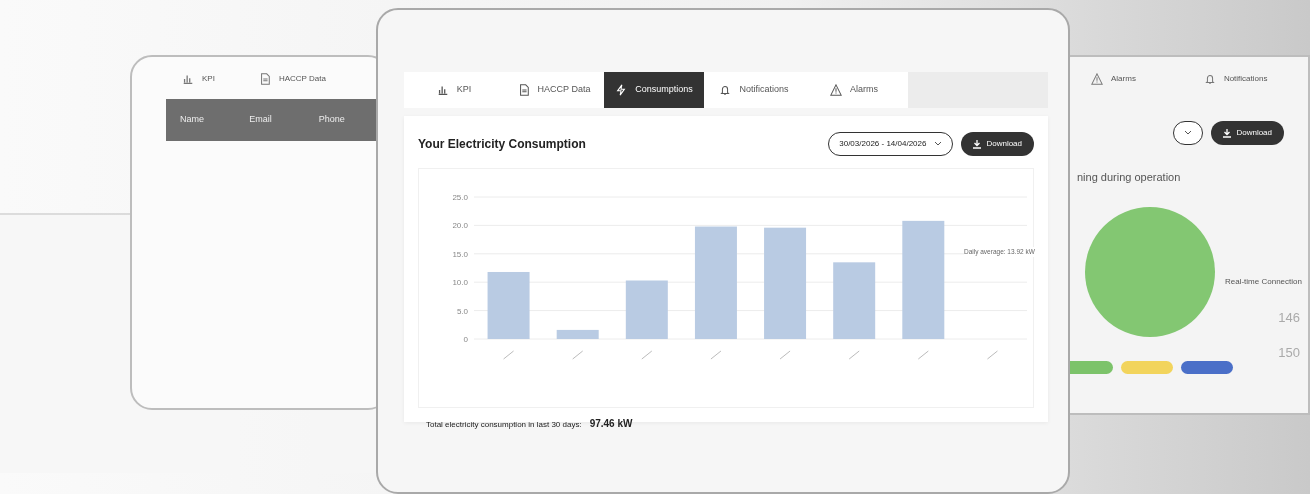 Image resolution: width=1310 pixels, height=494 pixels. Describe the element at coordinates (460, 197) in the screenshot. I see `axis-tick-label: 25.0` at that location.